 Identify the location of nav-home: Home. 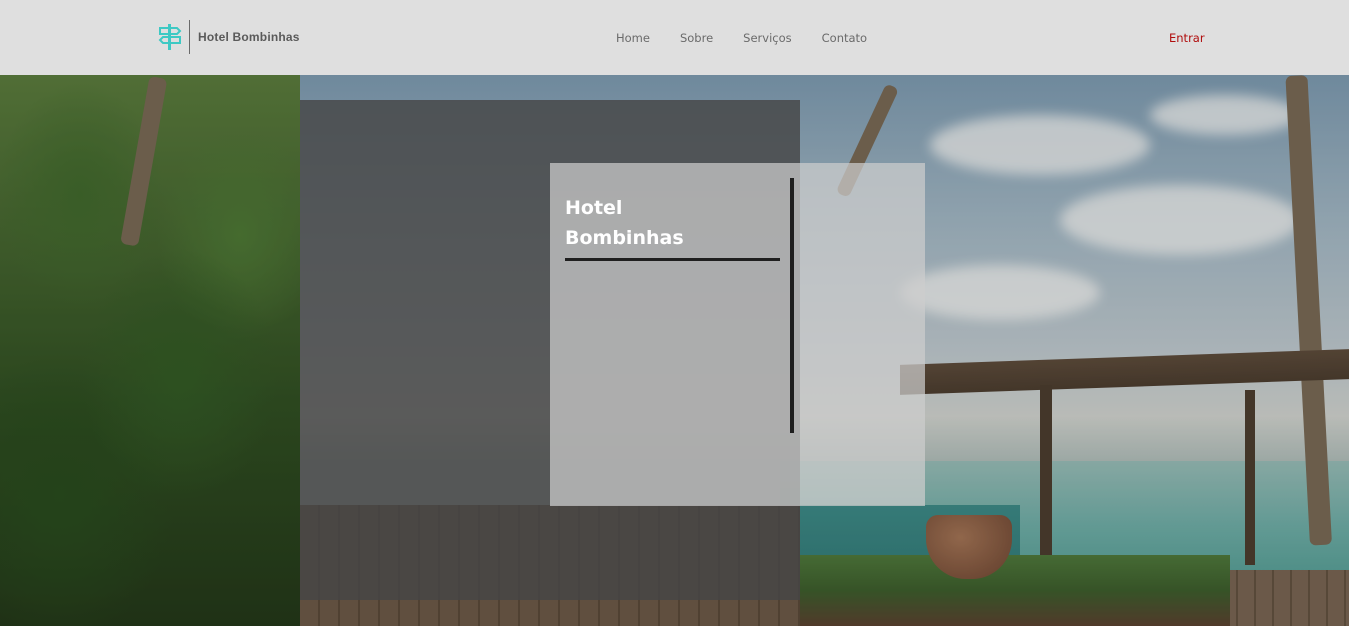
(633, 38).